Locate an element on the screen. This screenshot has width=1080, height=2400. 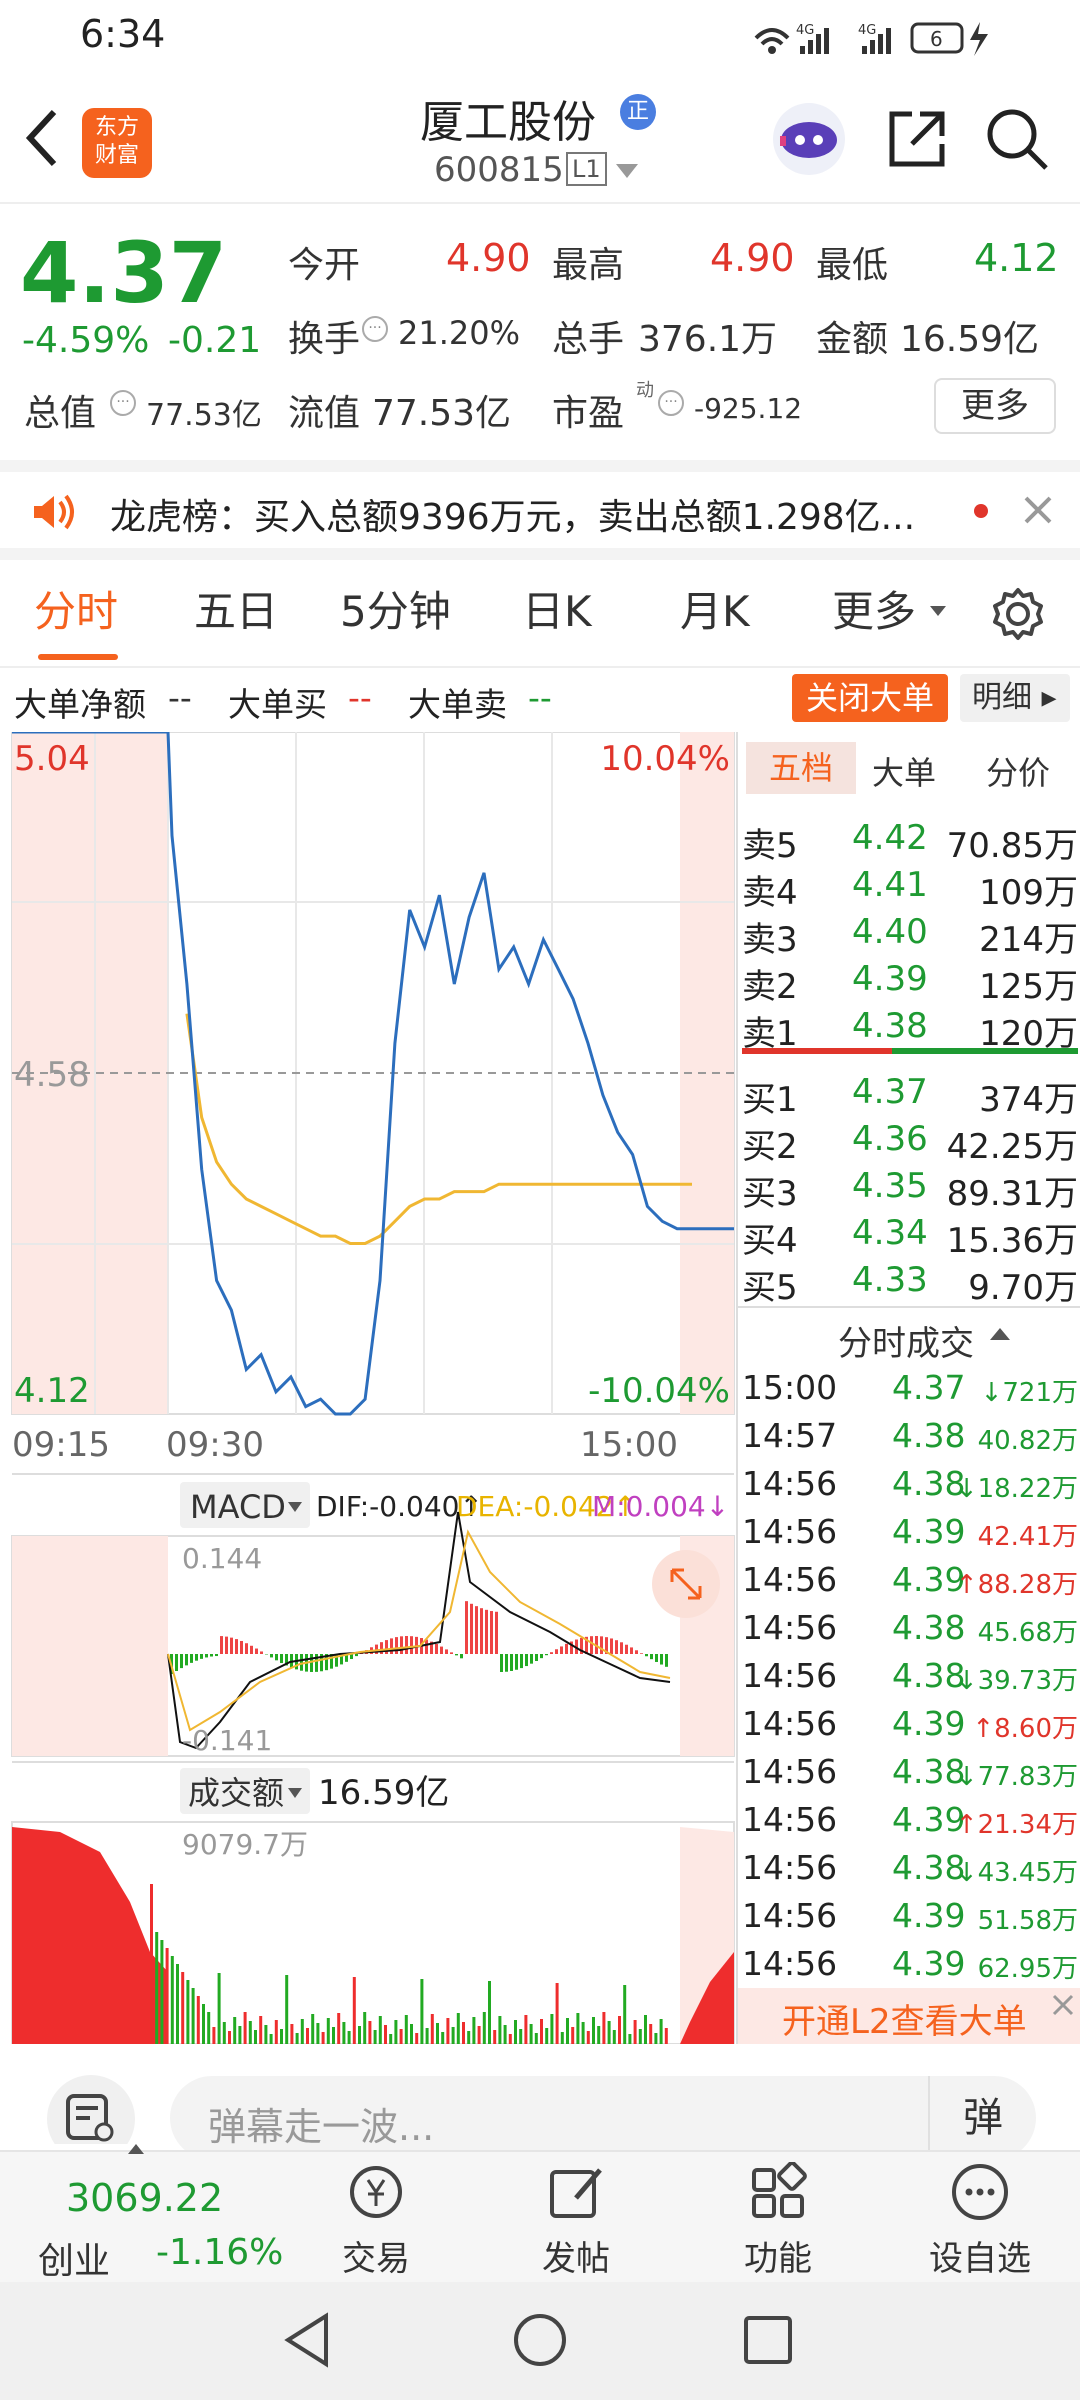
tab-daily-k: 日K is located at coordinates (557, 612).